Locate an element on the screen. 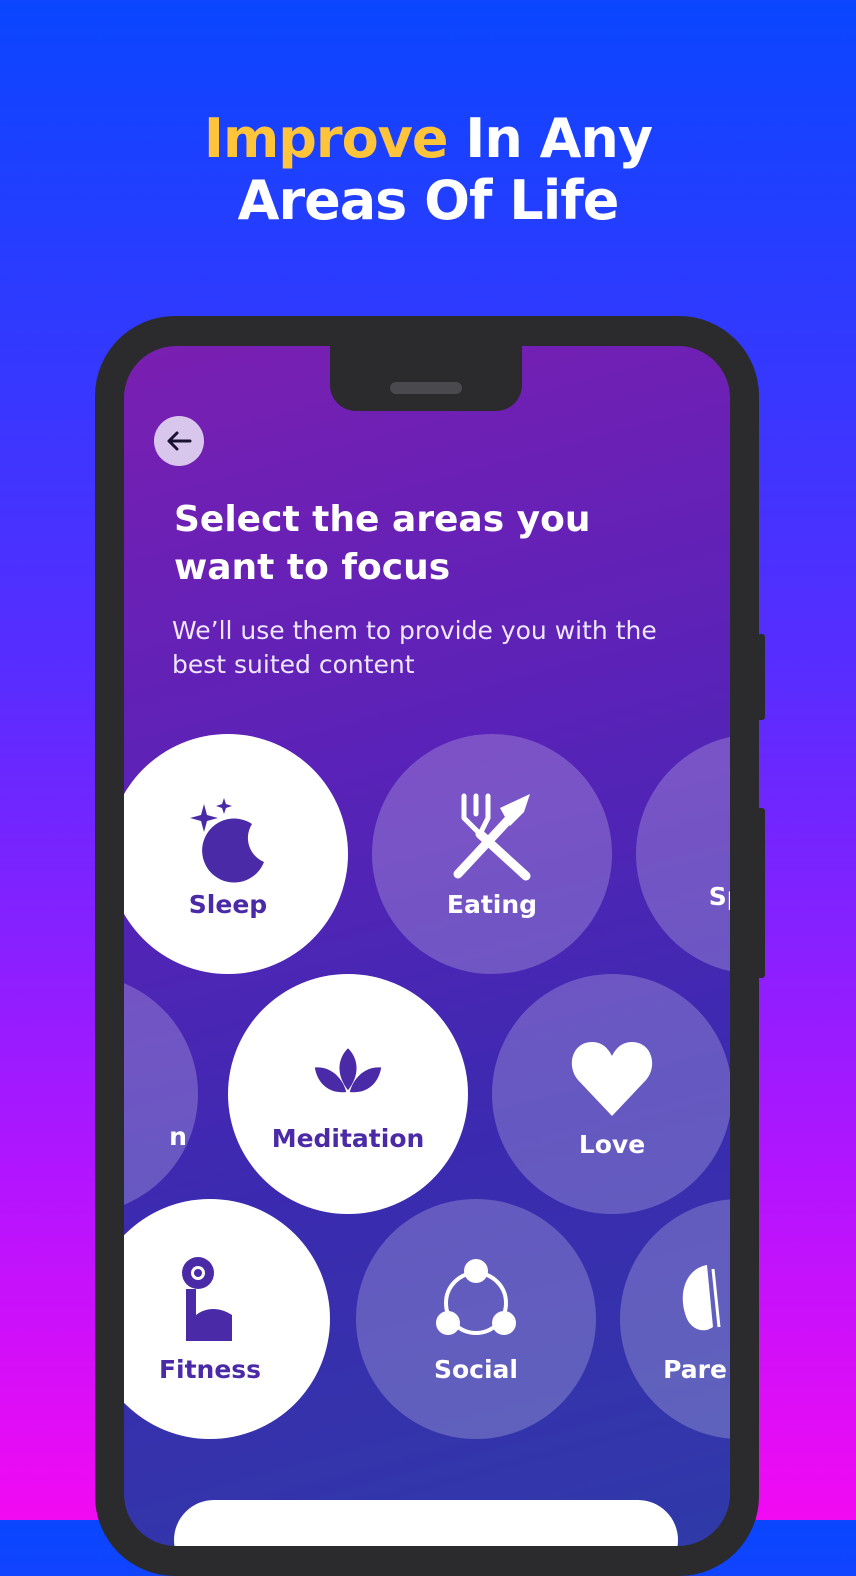 The height and width of the screenshot is (1576, 856). parenting-icon is located at coordinates (701, 1297).